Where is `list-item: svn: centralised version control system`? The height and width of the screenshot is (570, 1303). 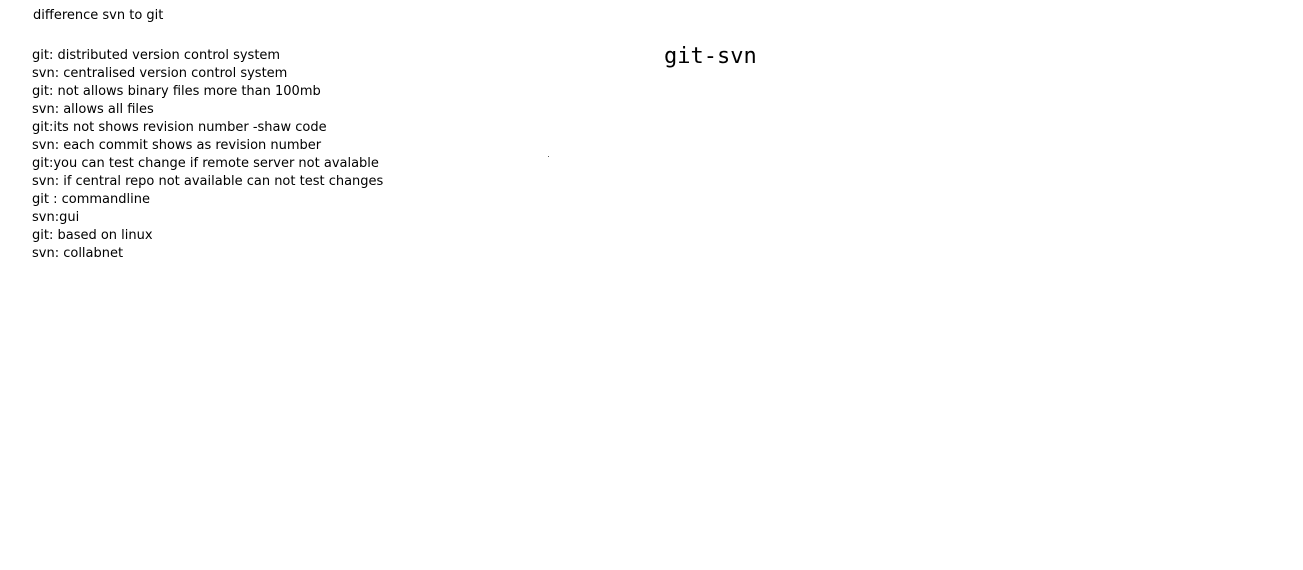
list-item: svn: centralised version control system is located at coordinates (160, 73).